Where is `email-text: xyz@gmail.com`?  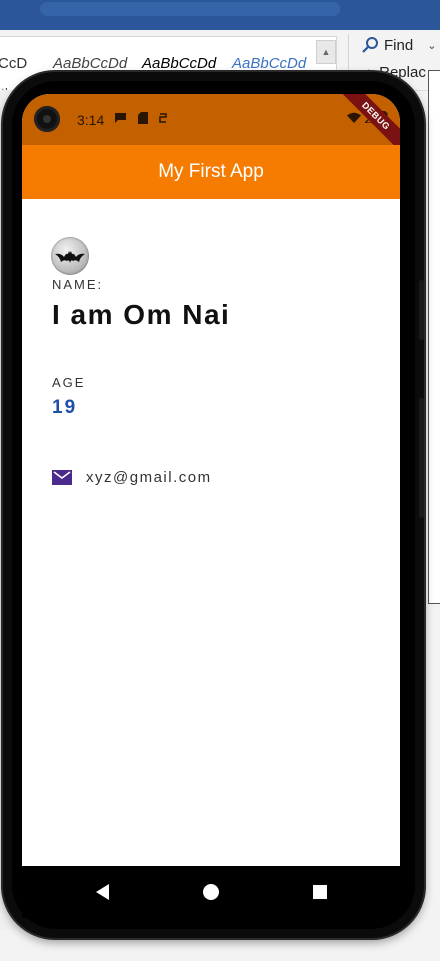 email-text: xyz@gmail.com is located at coordinates (149, 477).